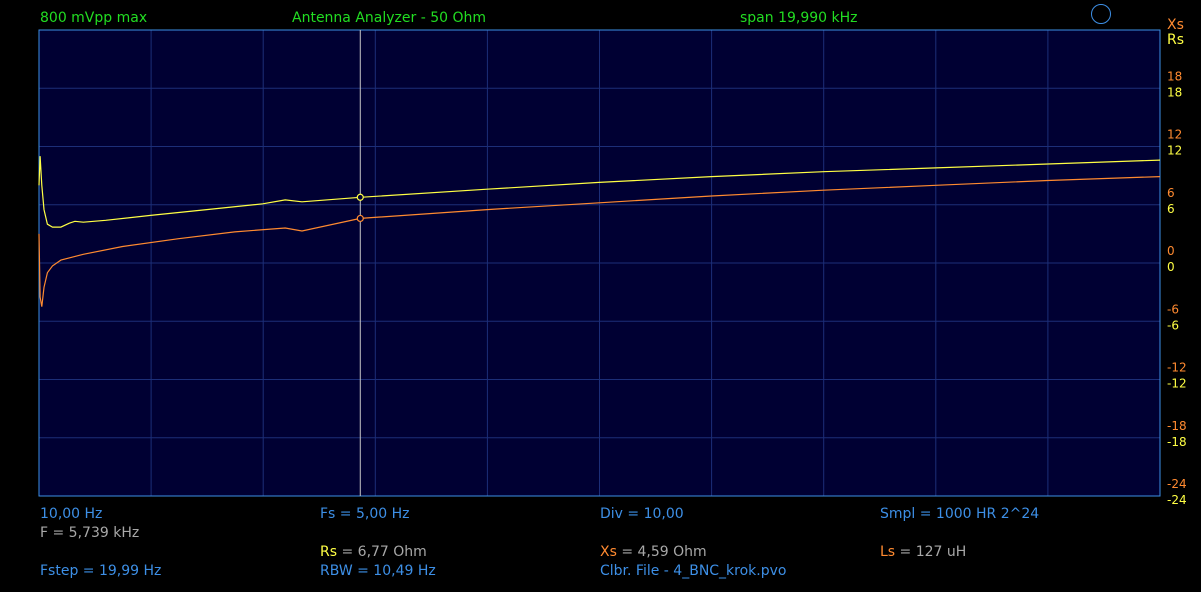 This screenshot has height=592, width=1201. Describe the element at coordinates (1177, 368) in the screenshot. I see `tick-label-xs: -12` at that location.